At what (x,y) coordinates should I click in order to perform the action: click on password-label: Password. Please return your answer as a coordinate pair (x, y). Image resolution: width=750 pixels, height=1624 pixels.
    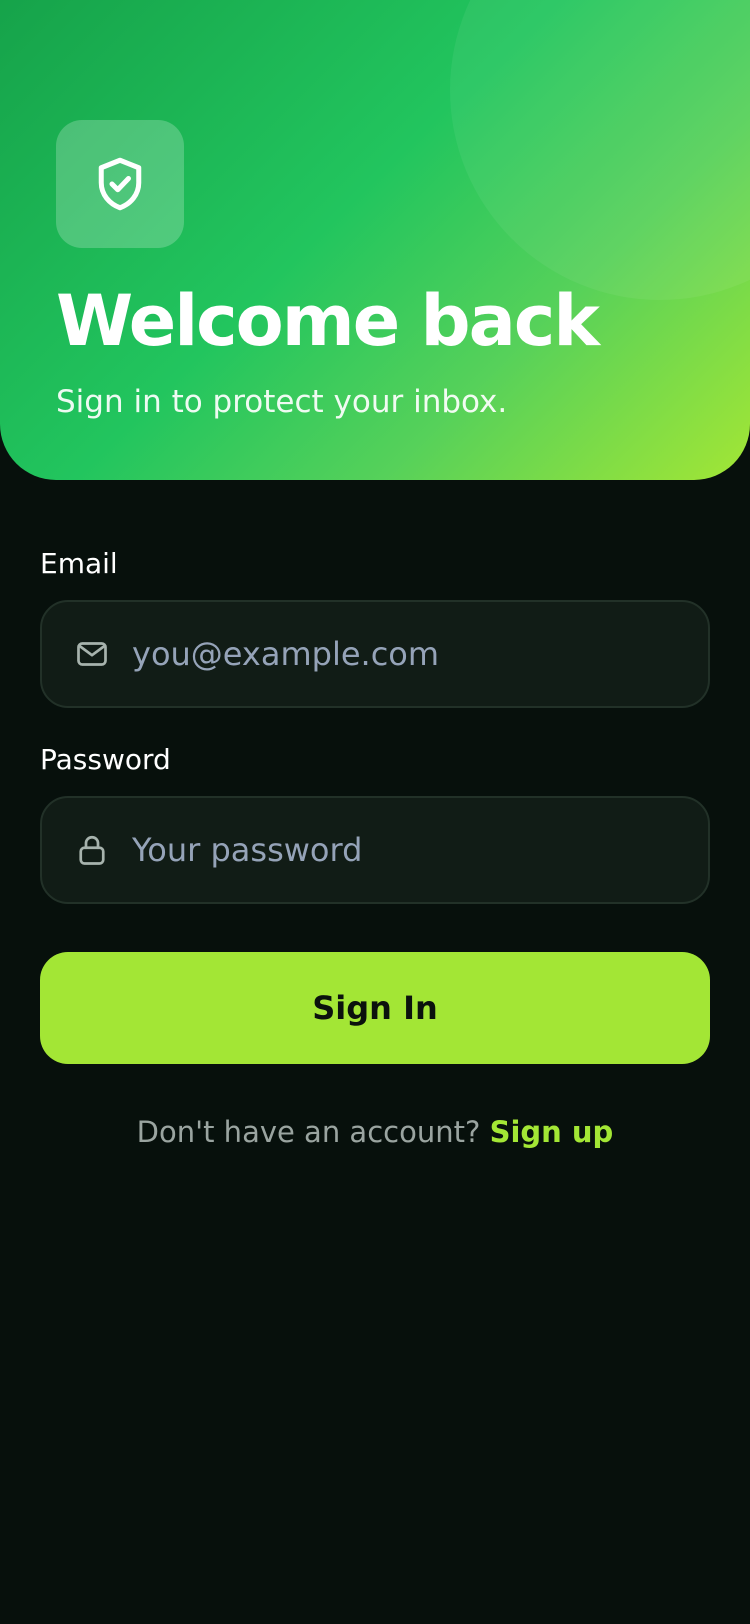
    Looking at the image, I should click on (105, 759).